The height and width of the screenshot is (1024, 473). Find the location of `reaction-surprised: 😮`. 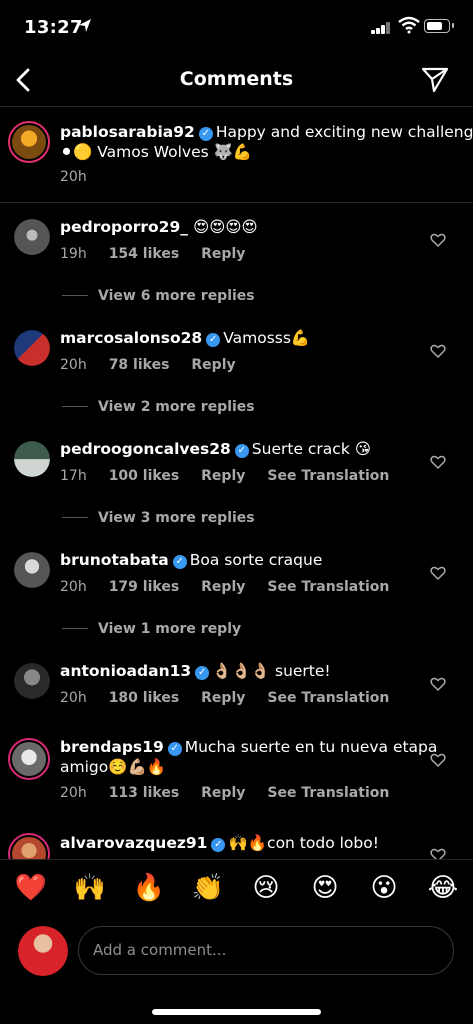

reaction-surprised: 😮 is located at coordinates (384, 888).